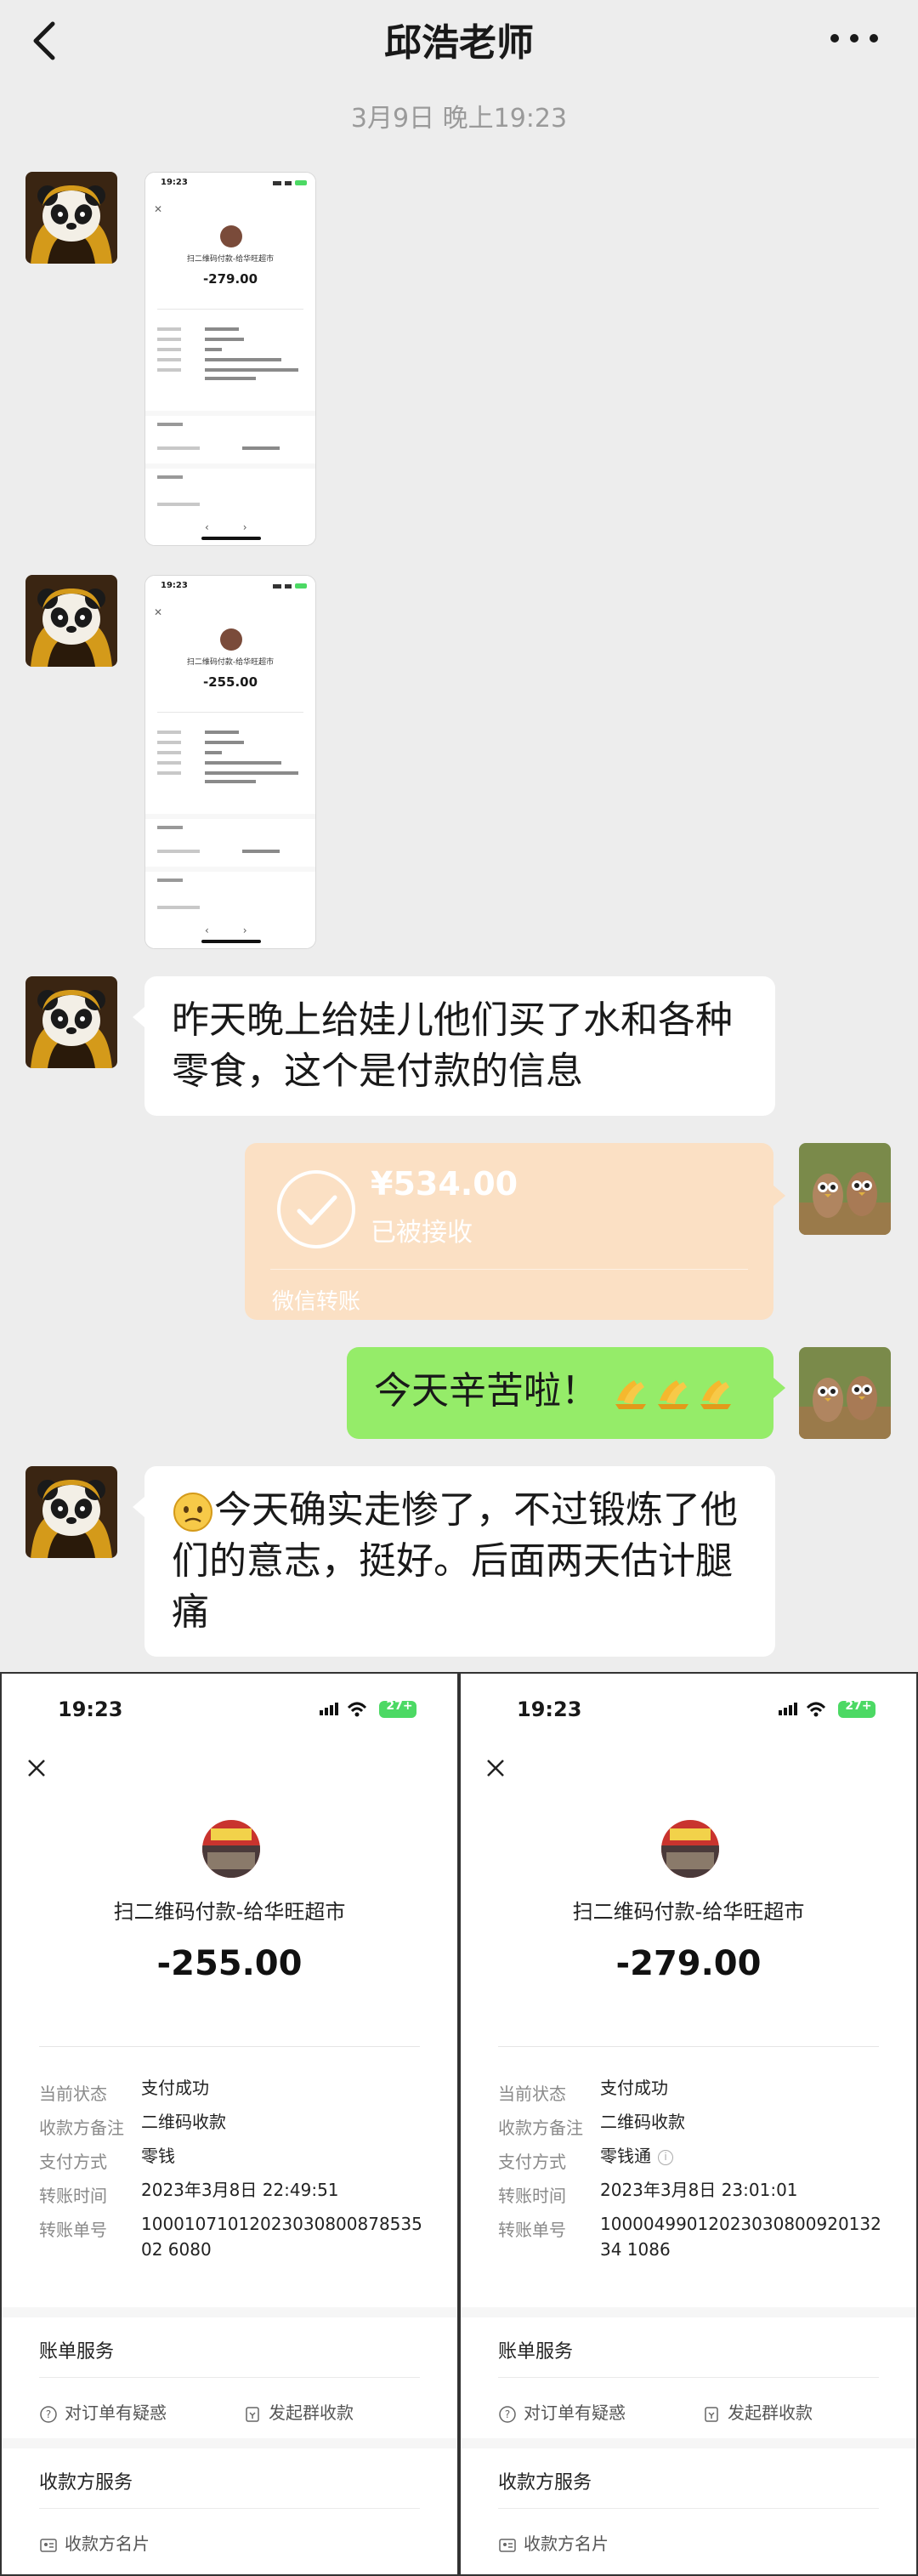 The height and width of the screenshot is (2576, 918). Describe the element at coordinates (316, 1302) in the screenshot. I see `transfer-label: 微信转账` at that location.